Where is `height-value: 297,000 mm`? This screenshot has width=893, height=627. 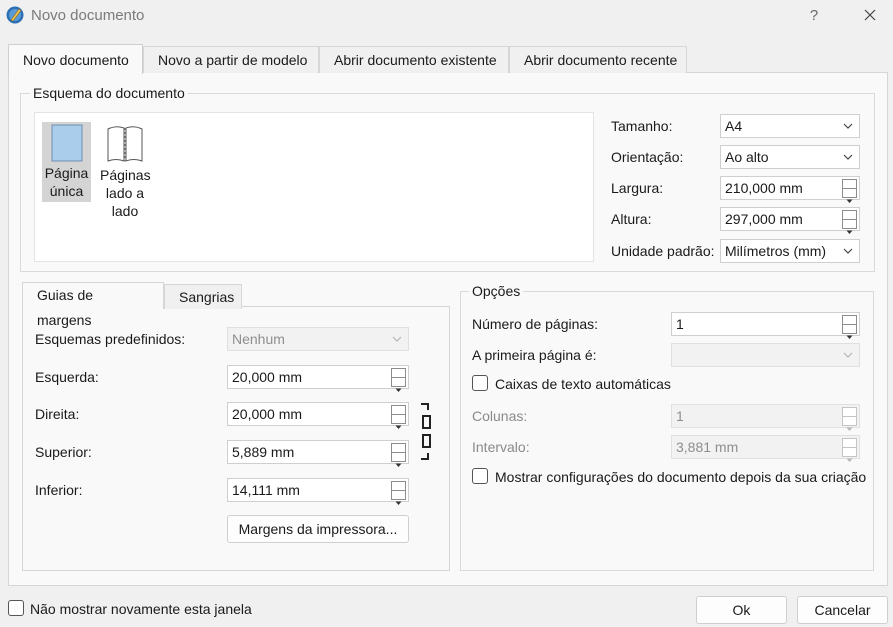 height-value: 297,000 mm is located at coordinates (764, 219).